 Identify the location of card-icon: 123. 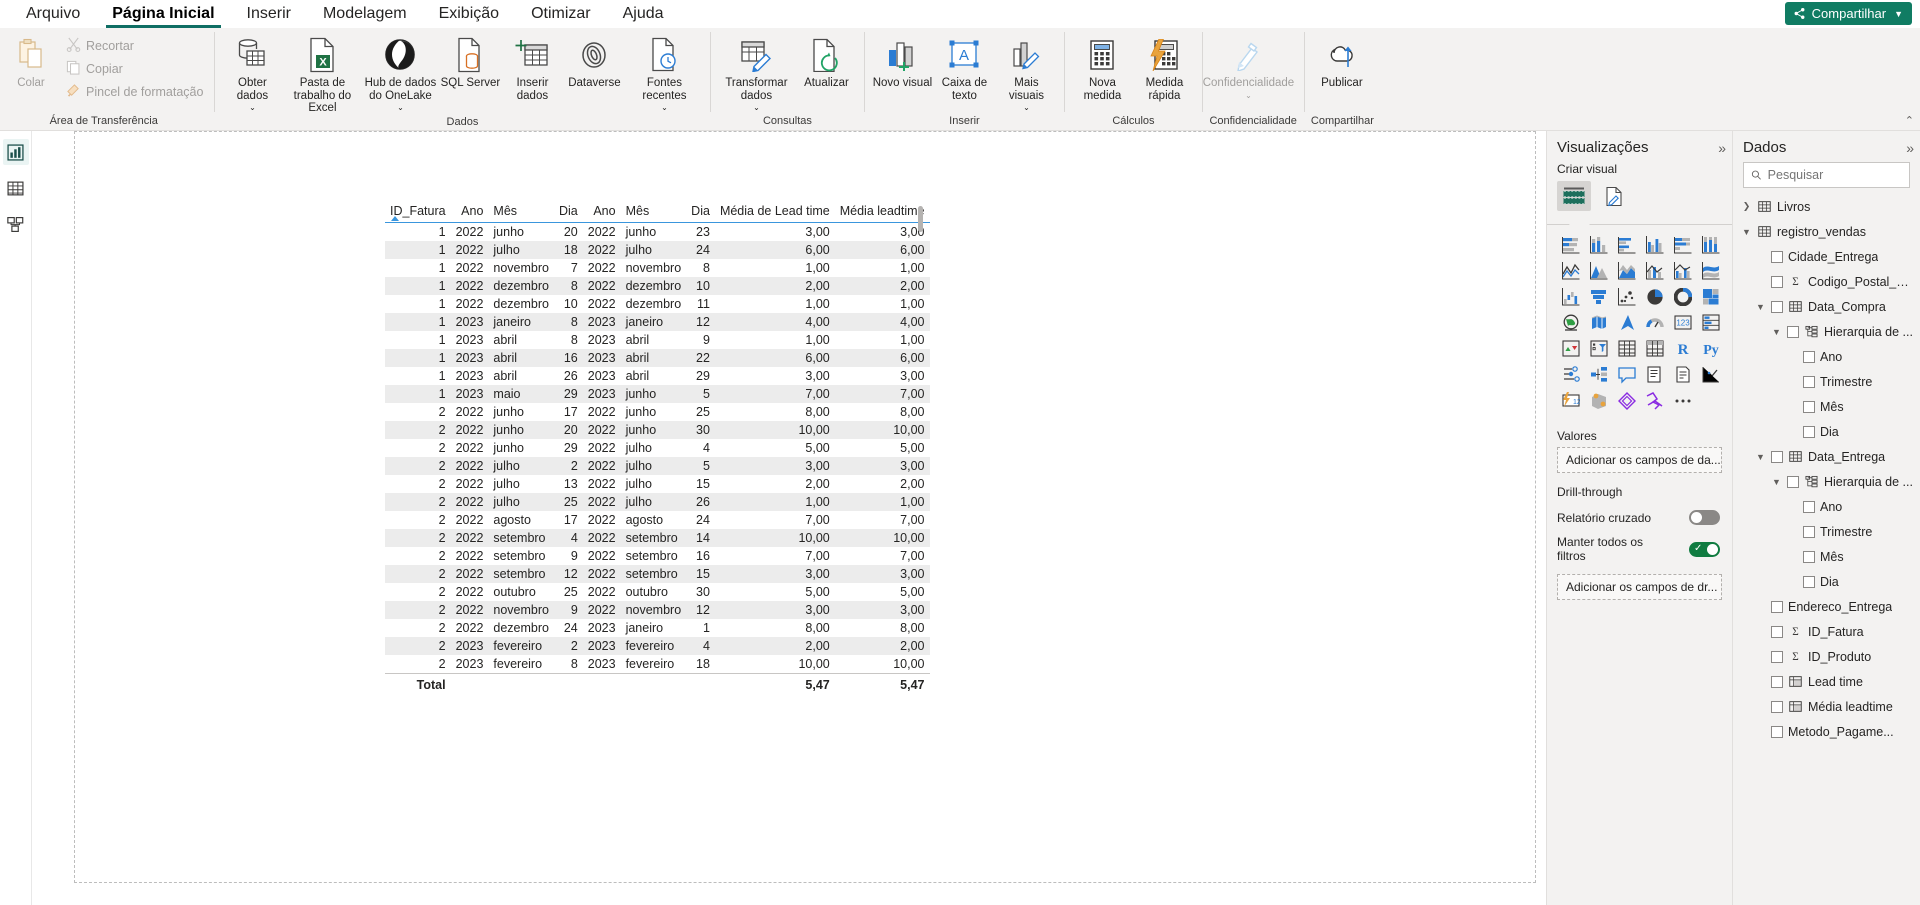
(1682, 323).